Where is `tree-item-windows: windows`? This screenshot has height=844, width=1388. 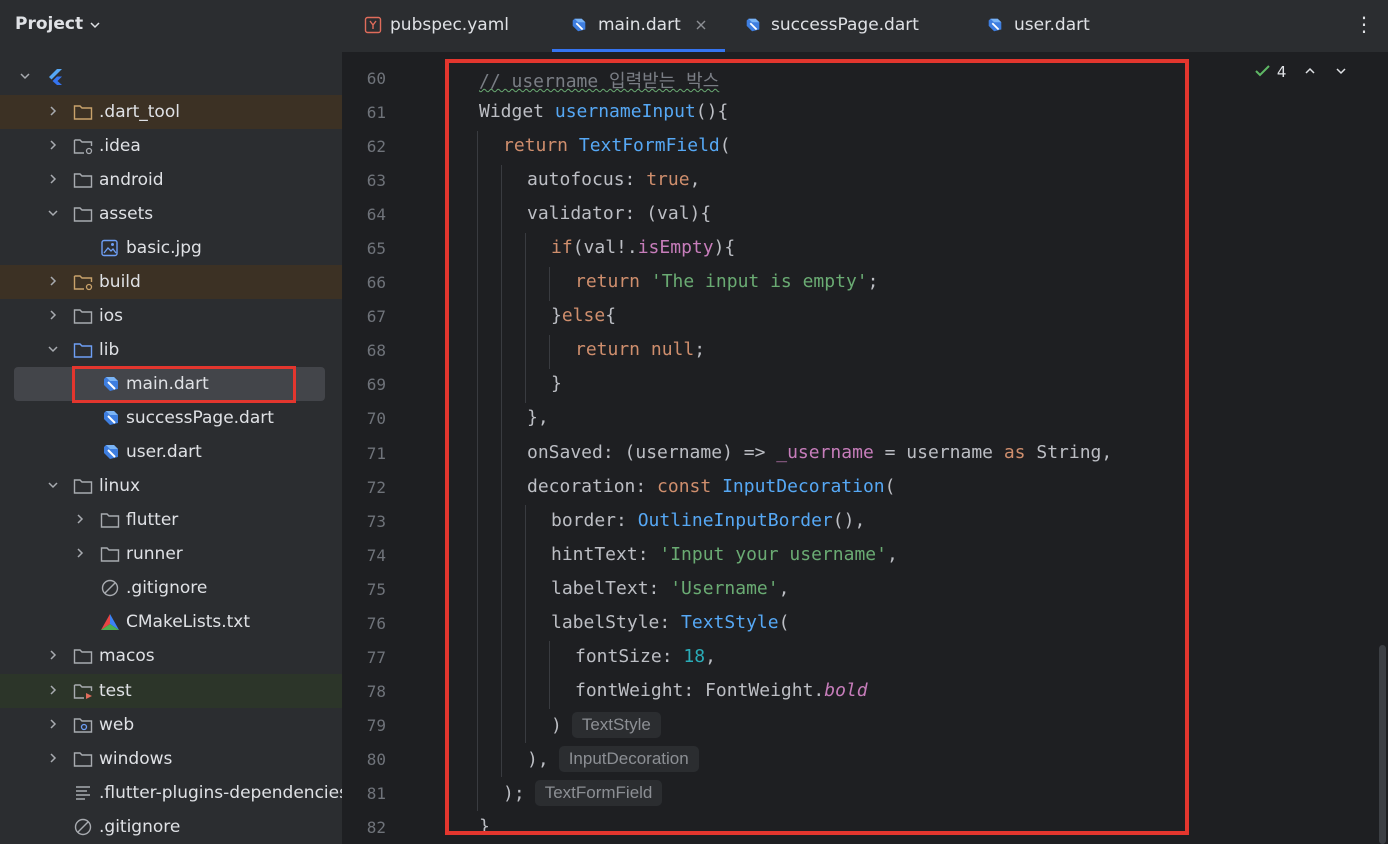 tree-item-windows: windows is located at coordinates (171, 759).